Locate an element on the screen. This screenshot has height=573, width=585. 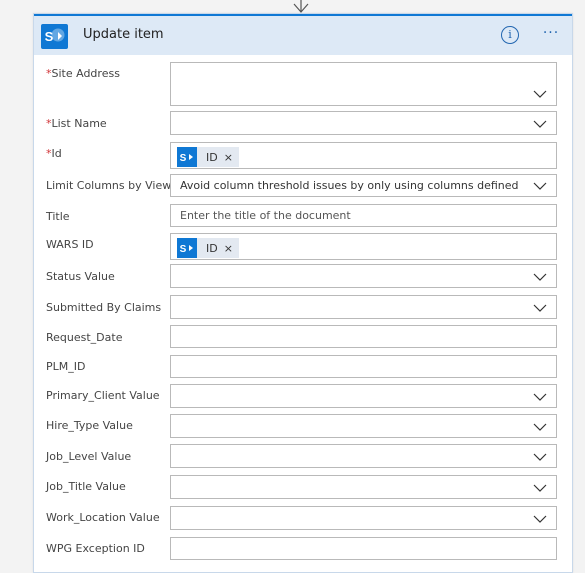
submitted-by-dropdown is located at coordinates (363, 307).